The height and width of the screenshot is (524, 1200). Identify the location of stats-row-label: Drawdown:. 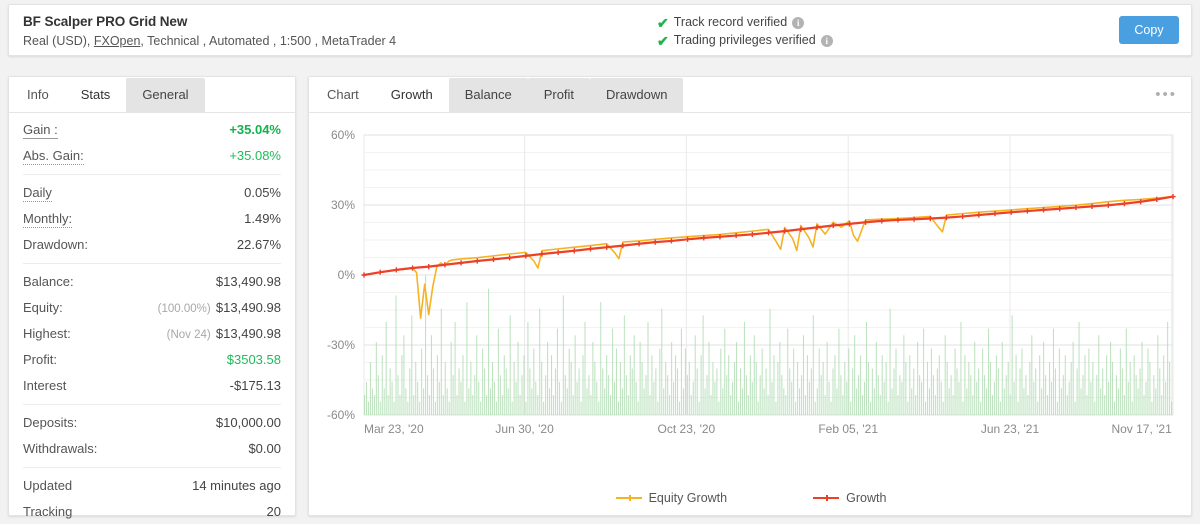
(56, 244).